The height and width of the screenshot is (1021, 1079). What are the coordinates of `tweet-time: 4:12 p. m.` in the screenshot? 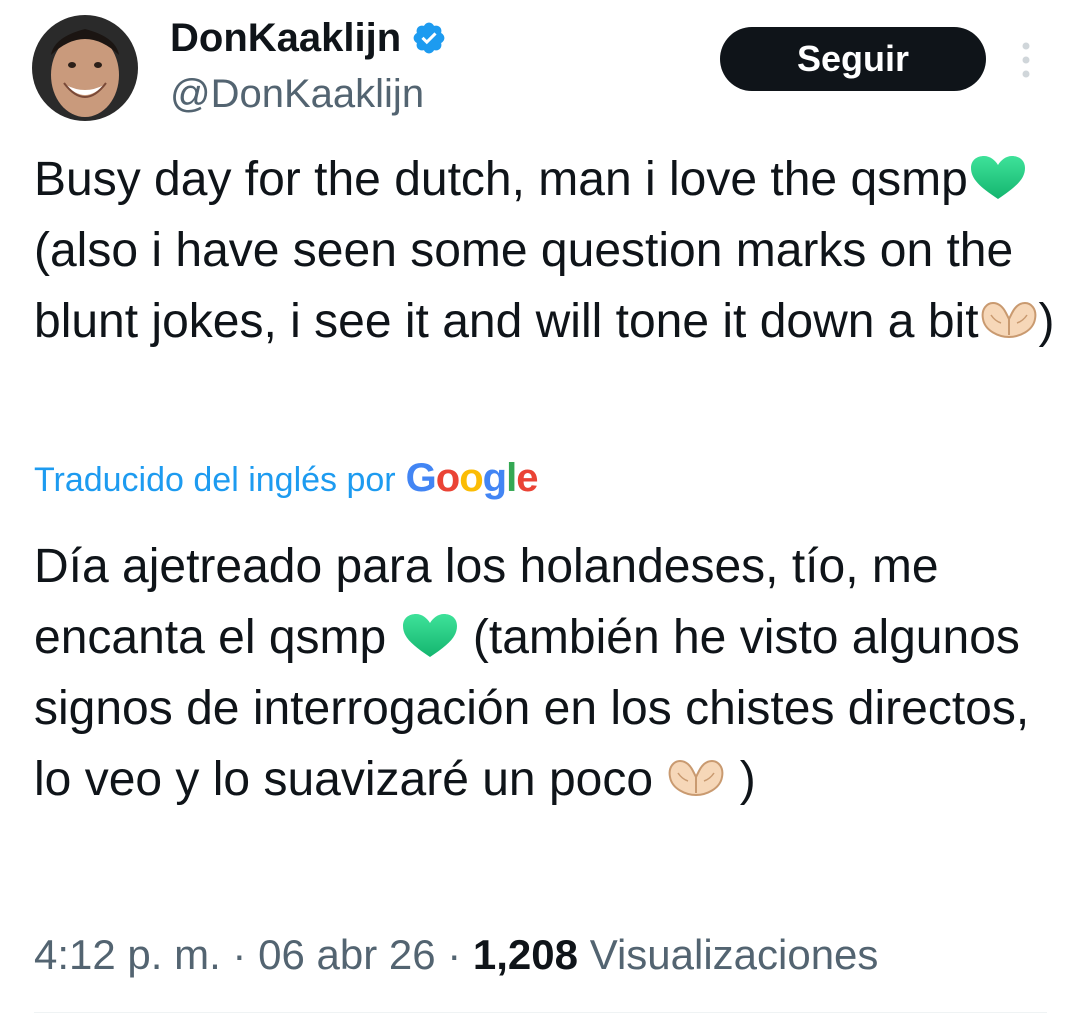 It's located at (127, 954).